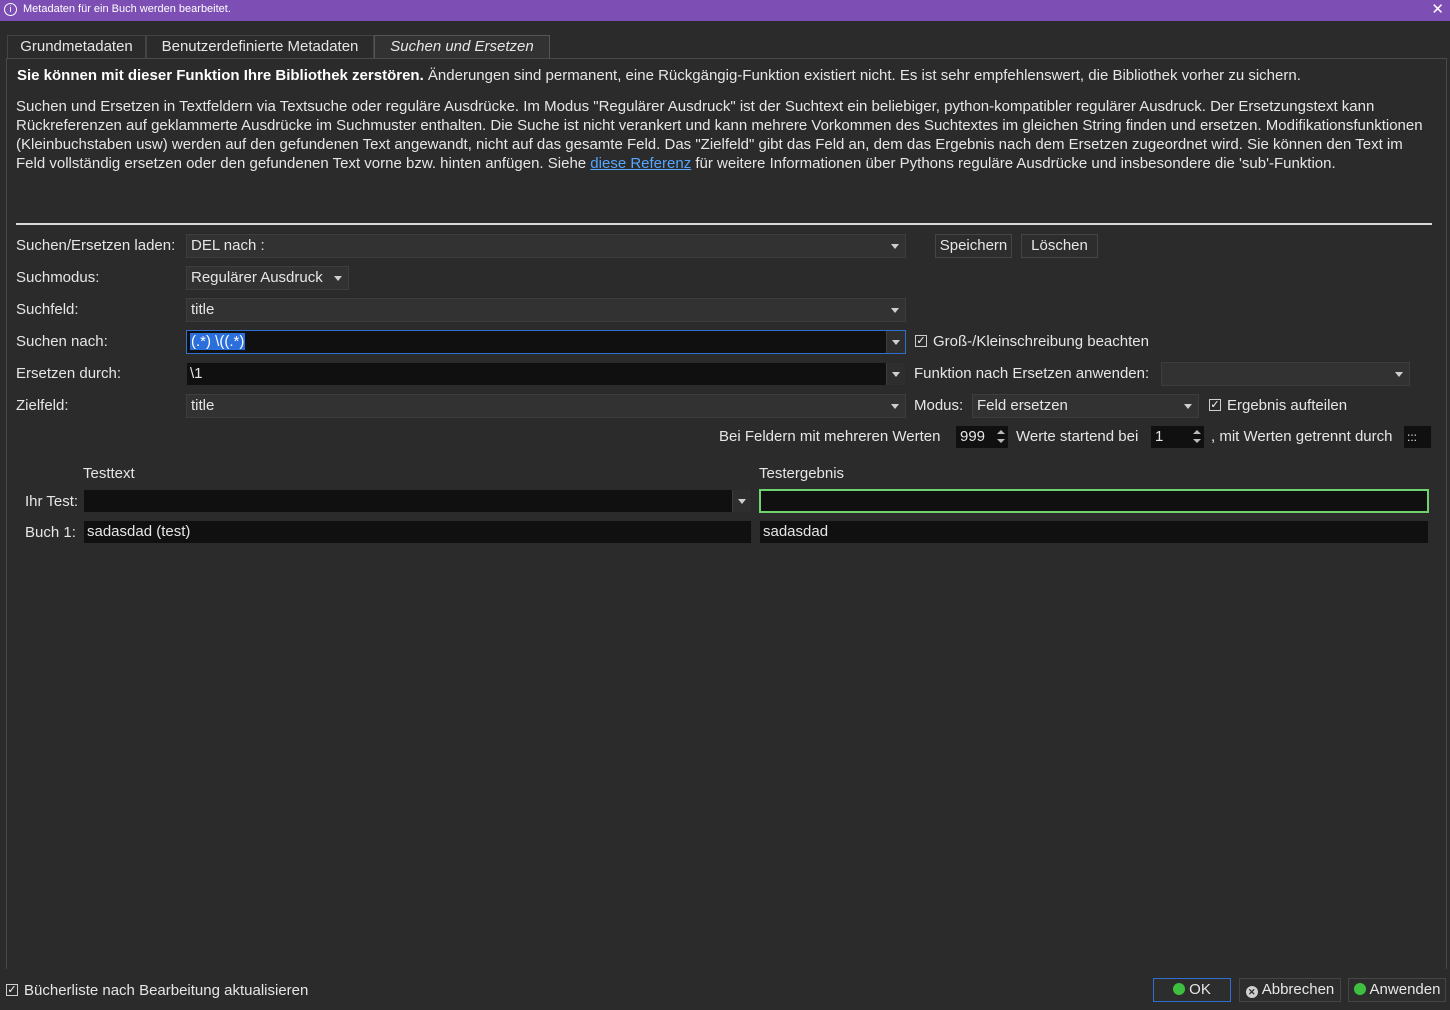  I want to click on start-at-value: 1, so click(1159, 436).